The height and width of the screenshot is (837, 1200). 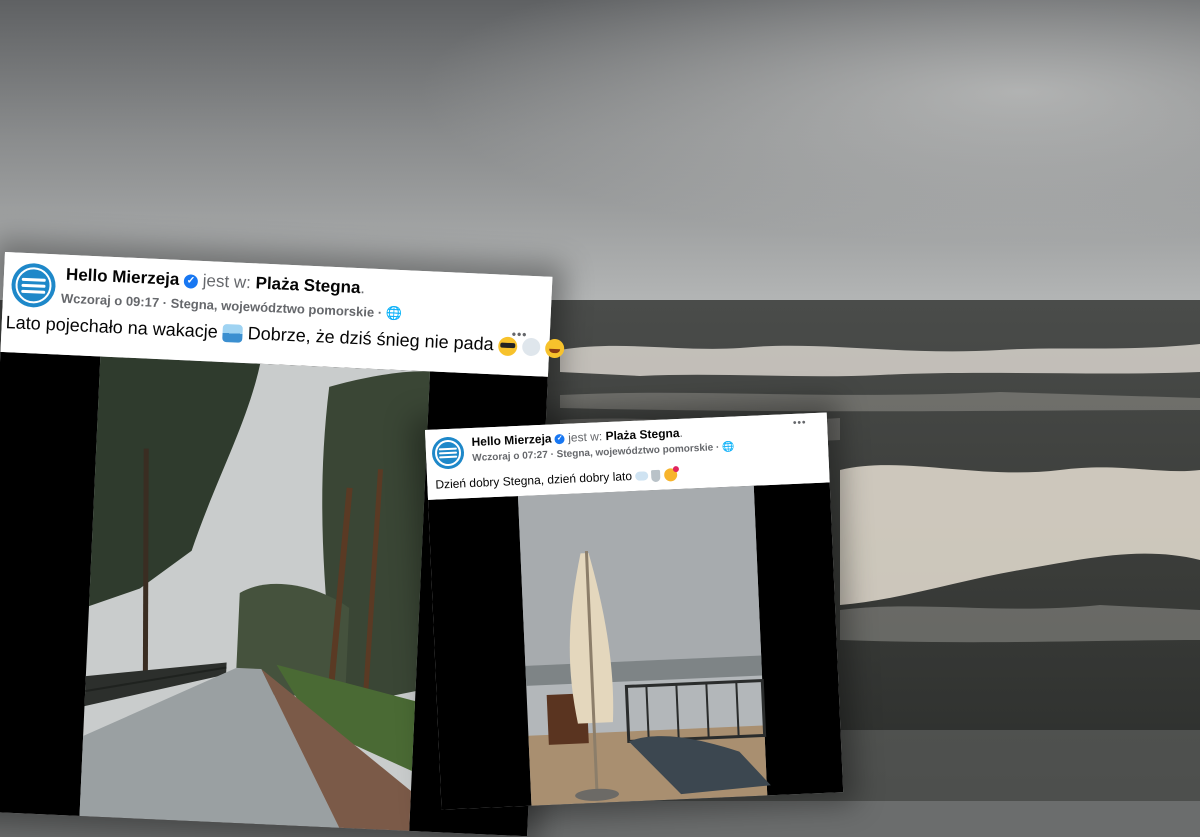 I want to click on post-text: Dzień dobry Stegna, dzień dobry lato, so click(x=557, y=479).